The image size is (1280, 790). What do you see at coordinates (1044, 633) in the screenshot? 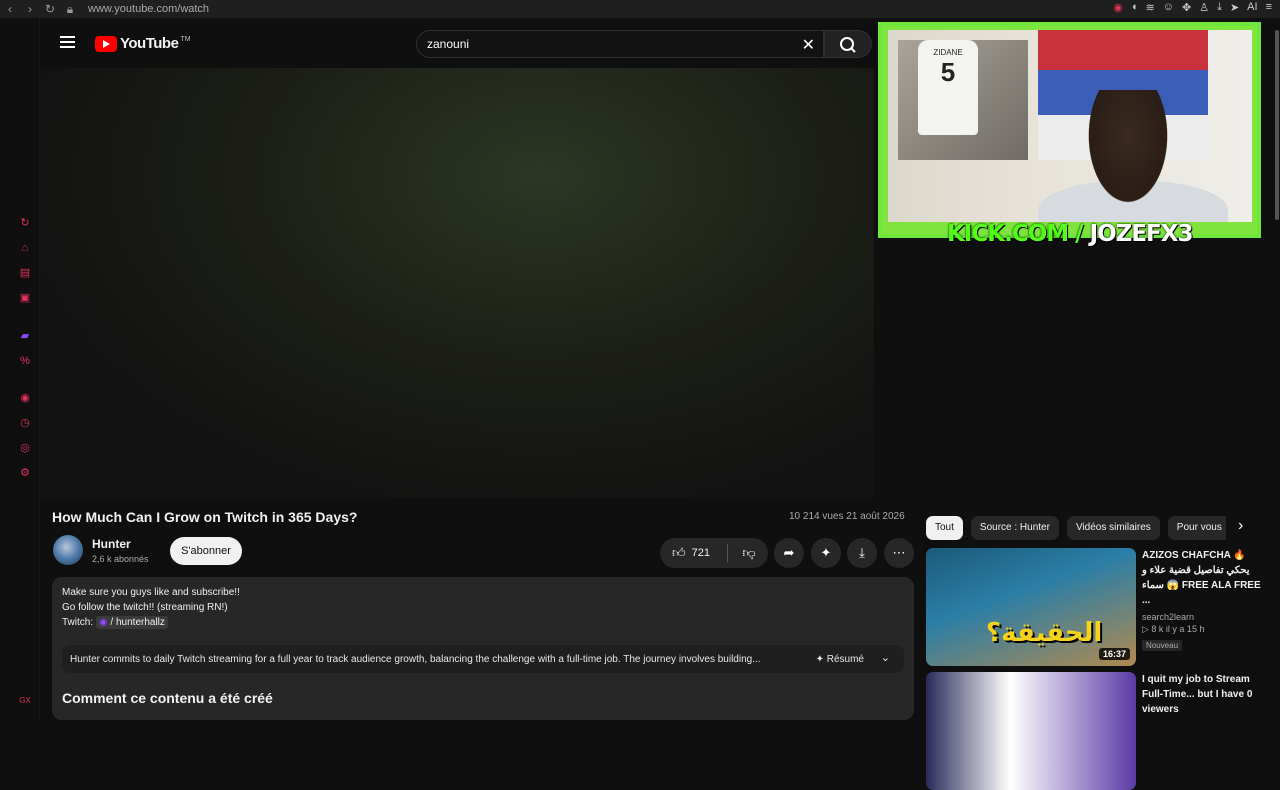
I see `thumbnail-text: الحقيقة؟` at bounding box center [1044, 633].